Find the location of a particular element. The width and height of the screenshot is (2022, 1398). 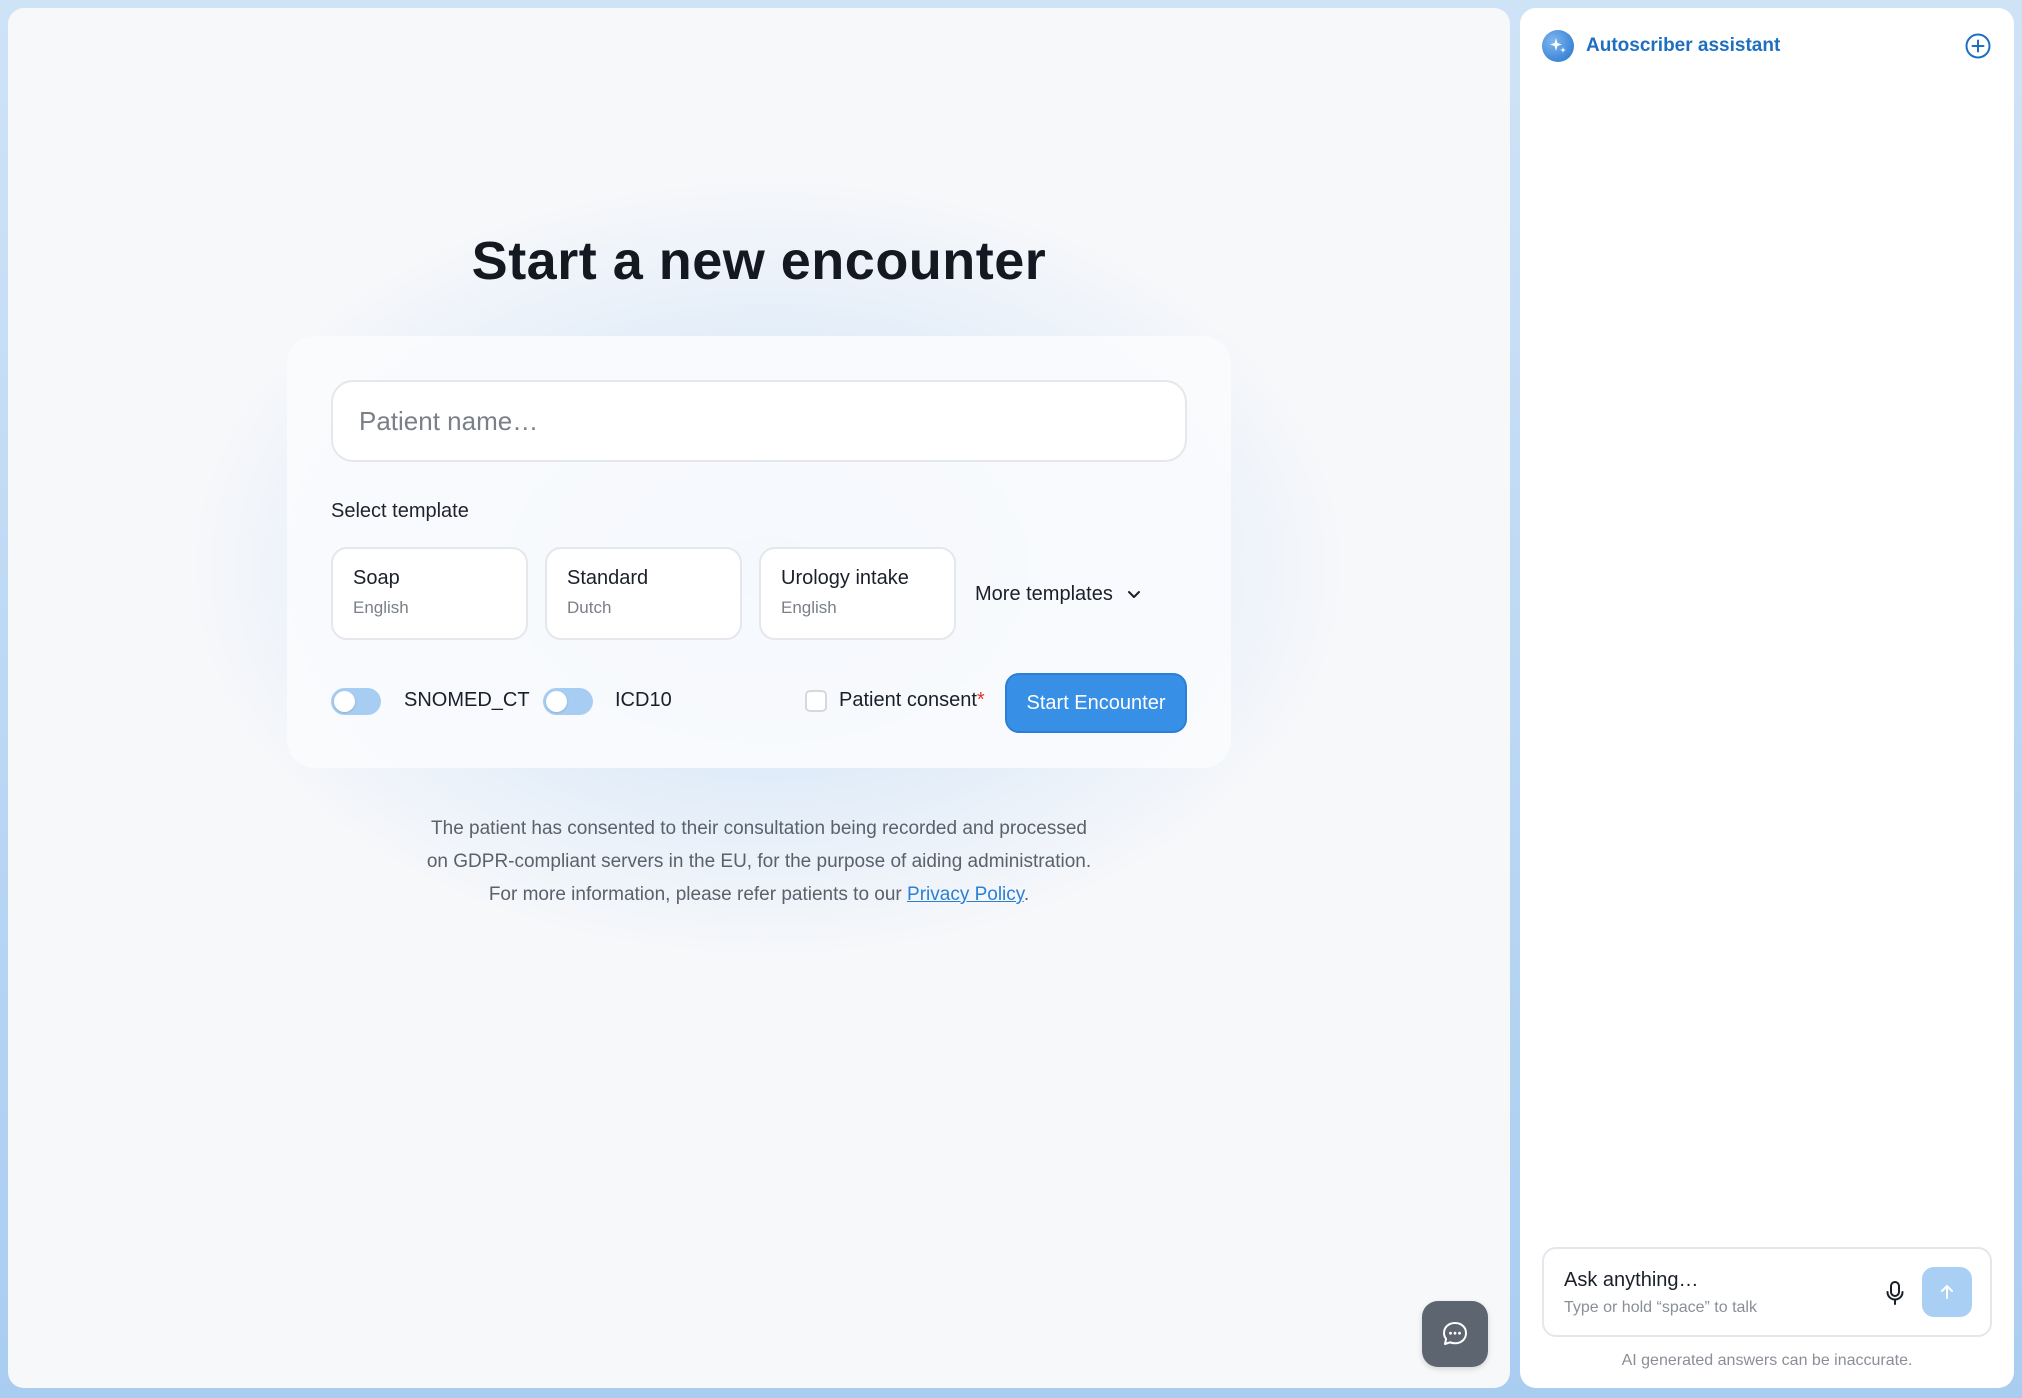

patient-consent-label: Patient consent* is located at coordinates (912, 700).